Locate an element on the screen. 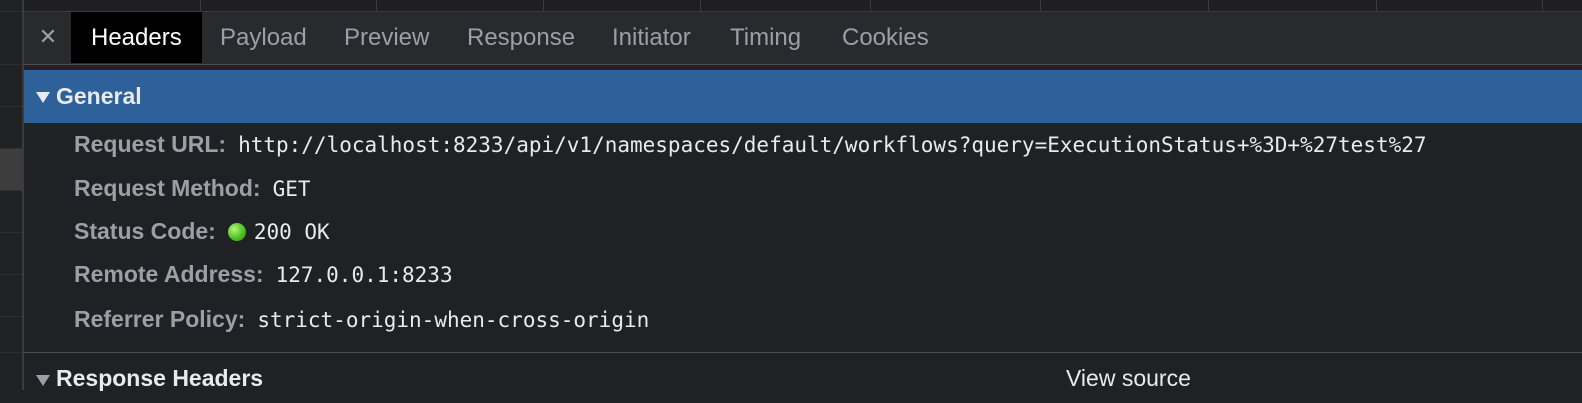  status-ok-icon is located at coordinates (236, 232).